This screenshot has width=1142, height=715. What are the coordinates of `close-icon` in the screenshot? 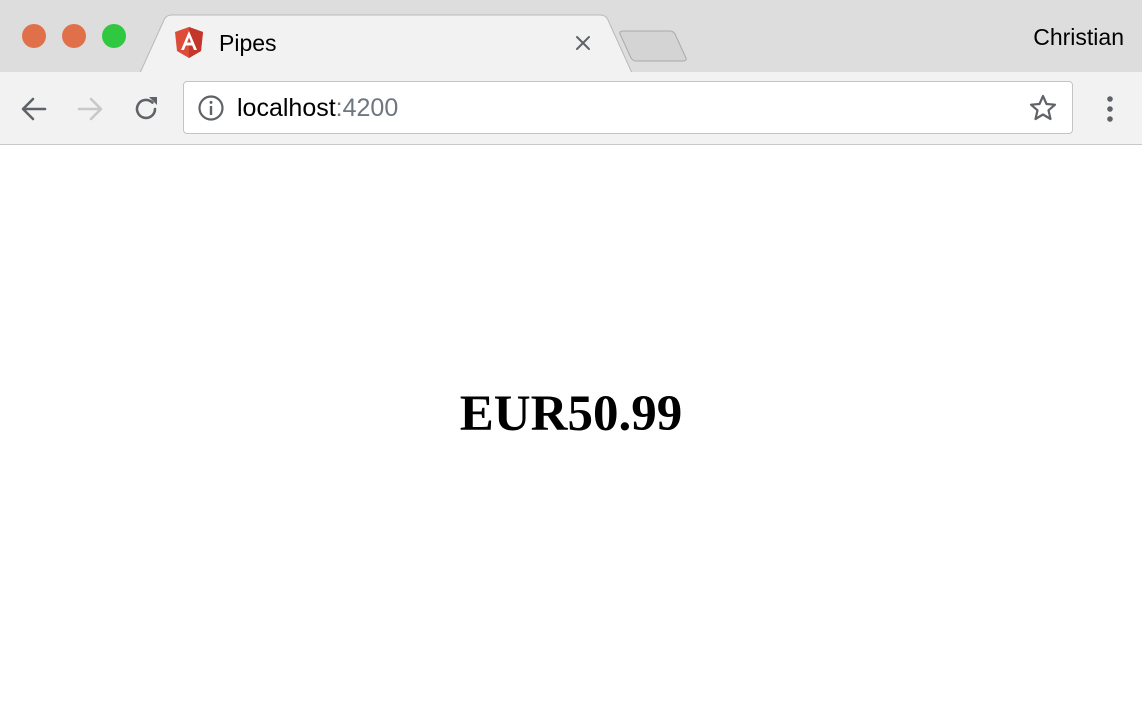 It's located at (583, 43).